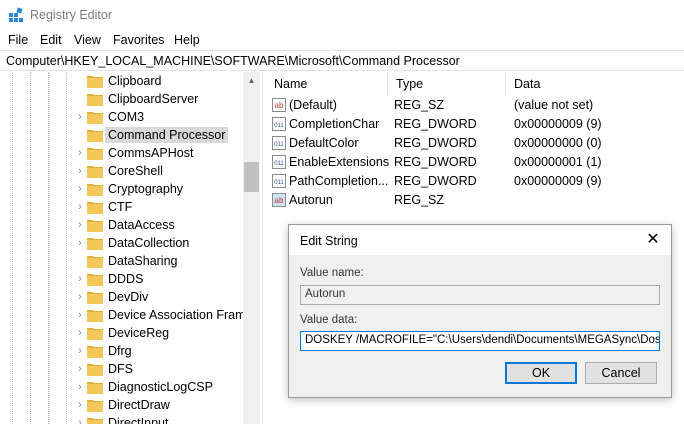 Image resolution: width=684 pixels, height=424 pixels. I want to click on scroll-thumb, so click(251, 177).